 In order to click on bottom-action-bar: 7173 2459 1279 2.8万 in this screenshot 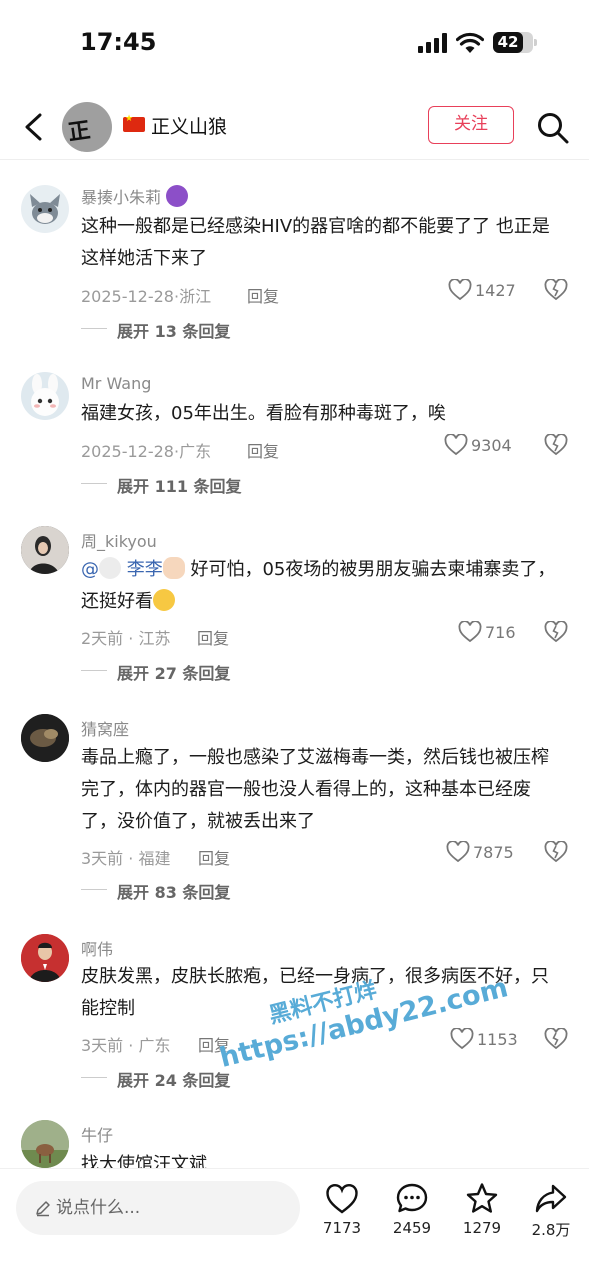, I will do `click(294, 1224)`.